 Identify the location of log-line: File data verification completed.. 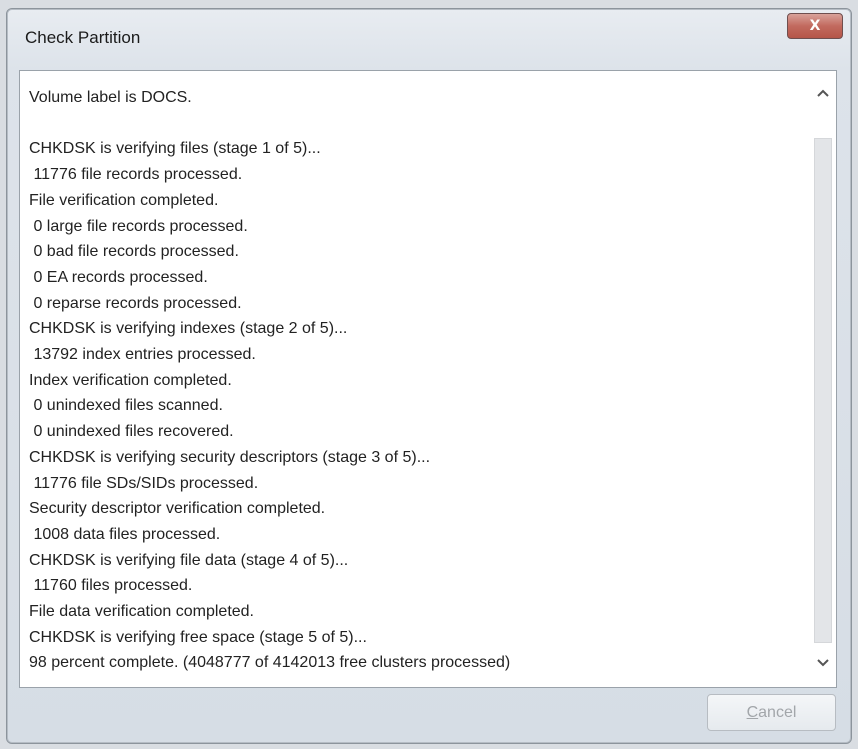
(141, 612).